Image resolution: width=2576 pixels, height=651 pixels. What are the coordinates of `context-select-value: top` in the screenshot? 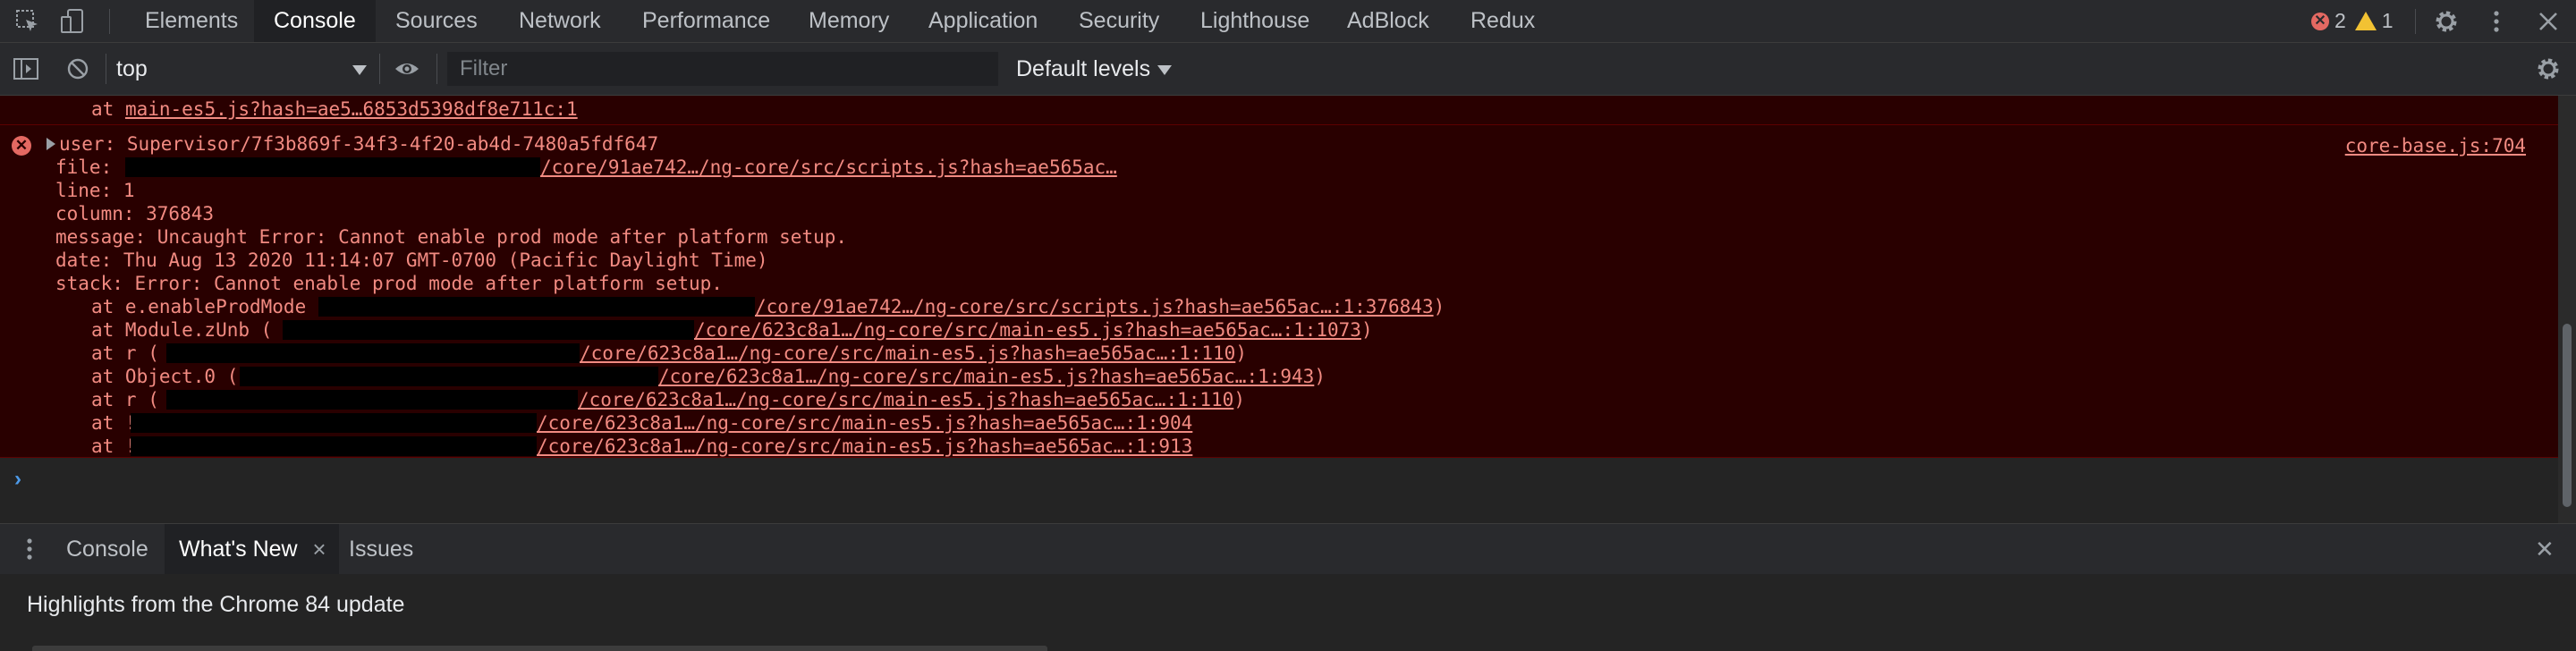 It's located at (132, 68).